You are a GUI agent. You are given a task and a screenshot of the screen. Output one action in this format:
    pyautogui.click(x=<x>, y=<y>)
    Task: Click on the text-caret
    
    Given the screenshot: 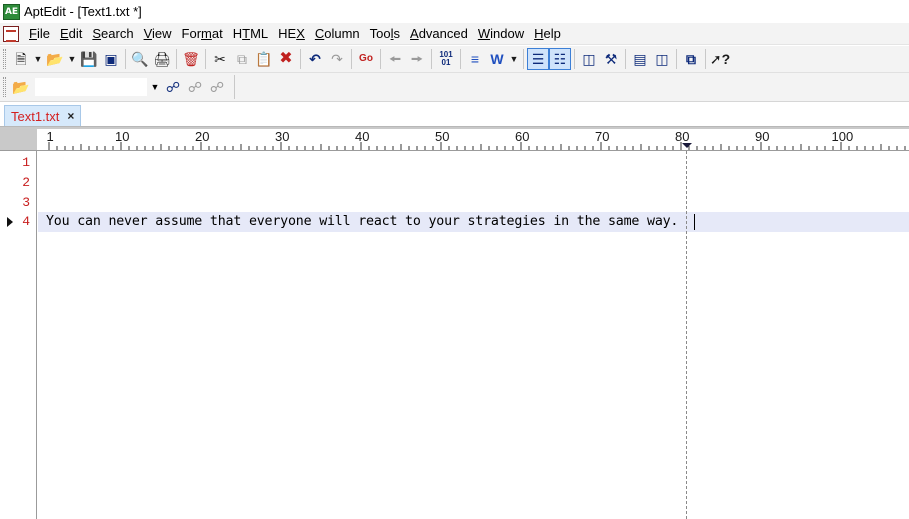 What is the action you would take?
    pyautogui.click(x=694, y=222)
    